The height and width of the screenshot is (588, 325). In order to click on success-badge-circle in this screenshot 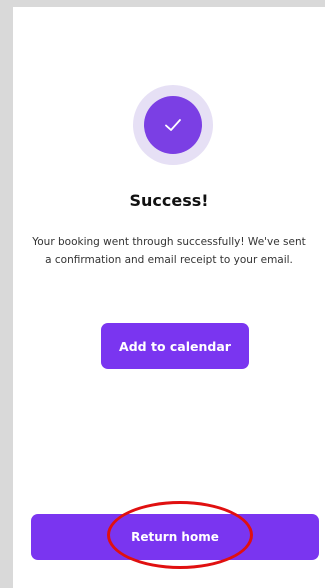, I will do `click(173, 125)`.